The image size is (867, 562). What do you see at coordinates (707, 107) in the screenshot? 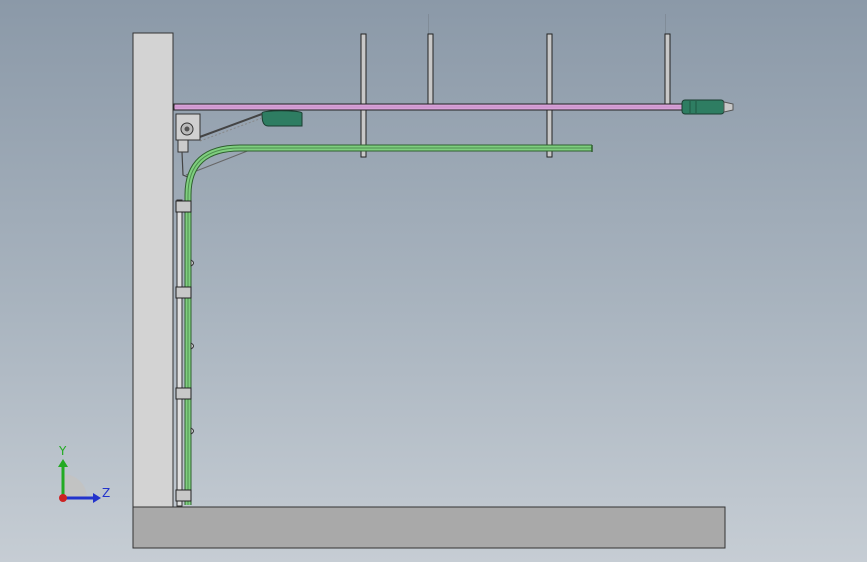
I see `opener-motor` at bounding box center [707, 107].